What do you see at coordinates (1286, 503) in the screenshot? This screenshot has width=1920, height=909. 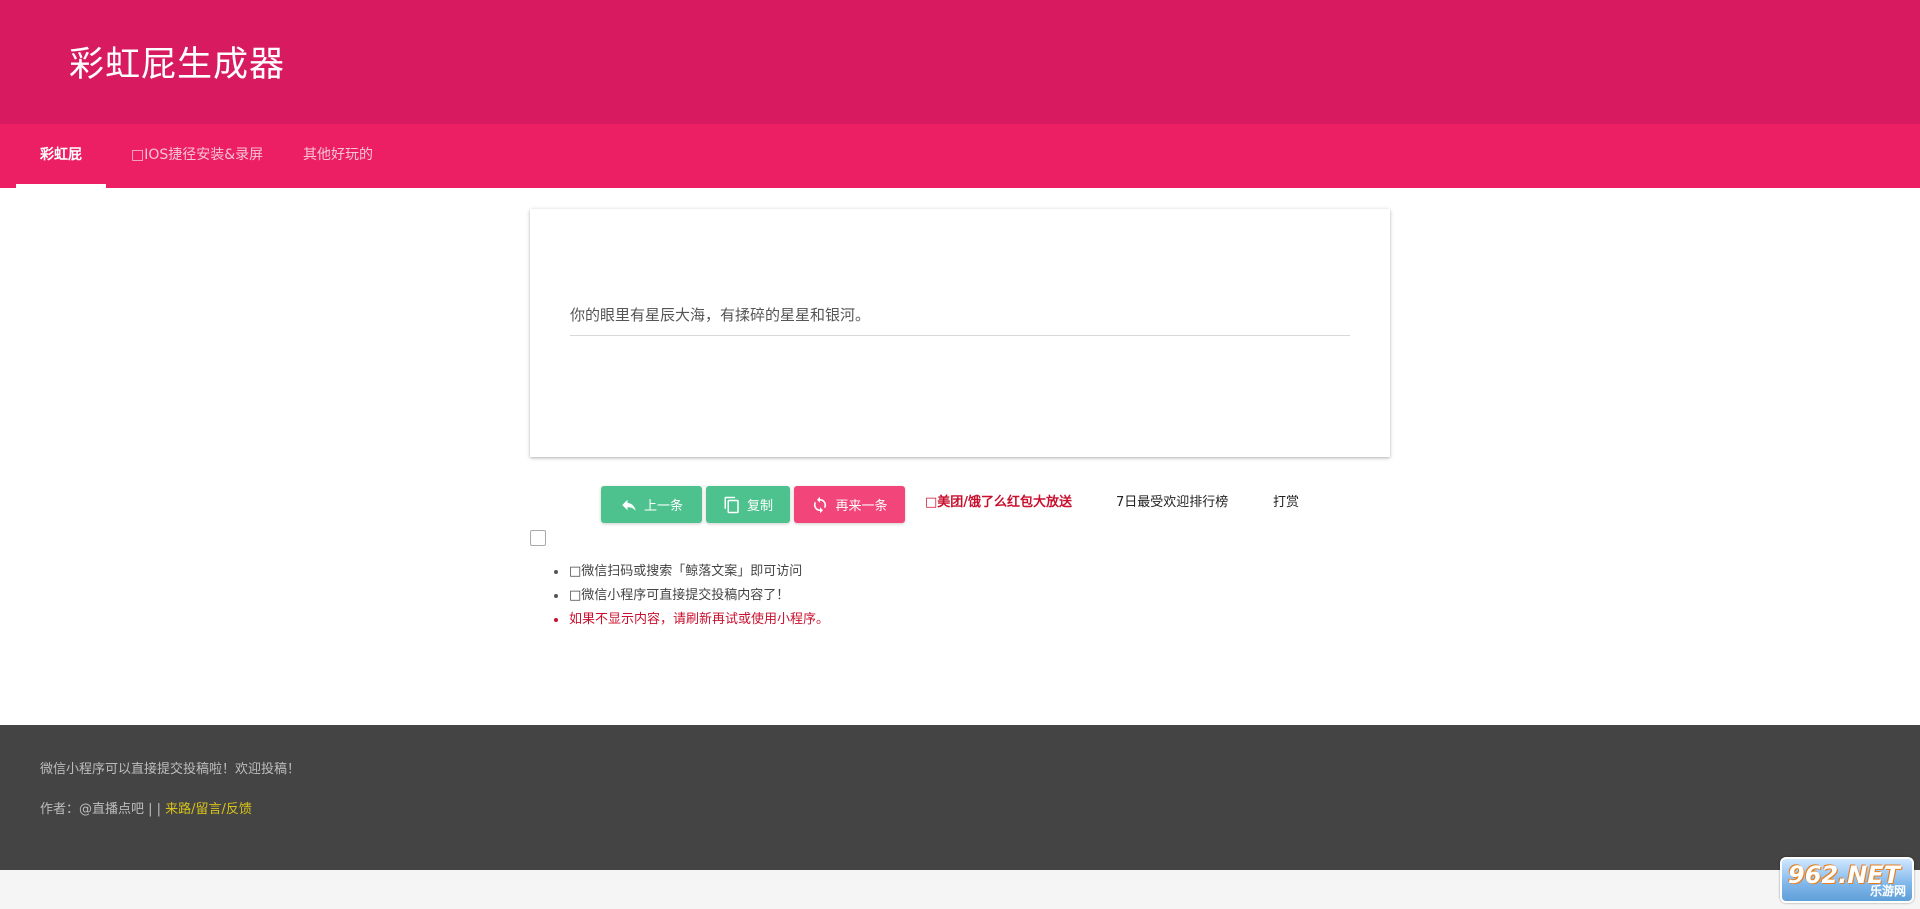 I see `tip-link: 打赏` at bounding box center [1286, 503].